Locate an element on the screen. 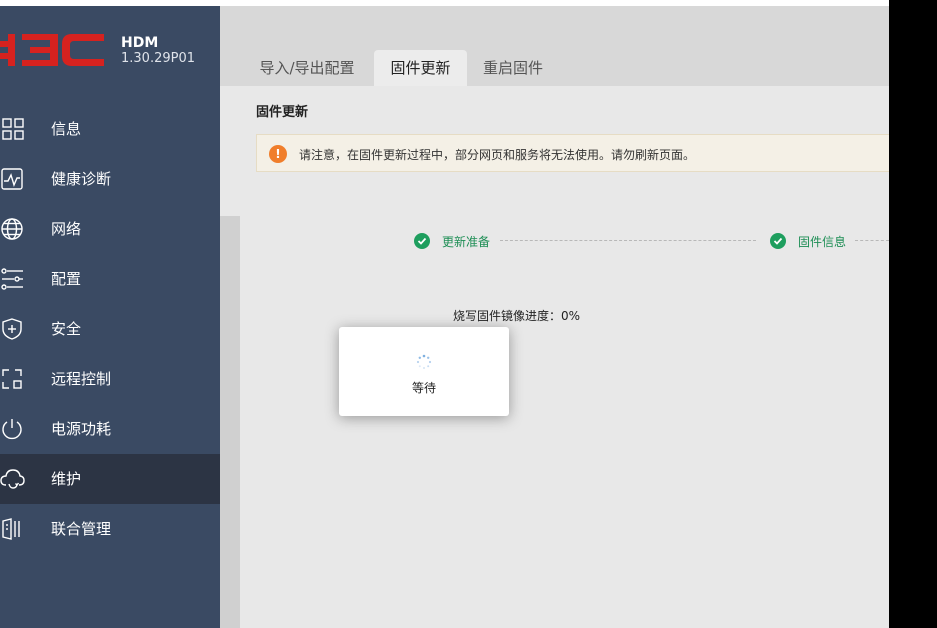  sidebar-item-power: 电源功耗 is located at coordinates (110, 429).